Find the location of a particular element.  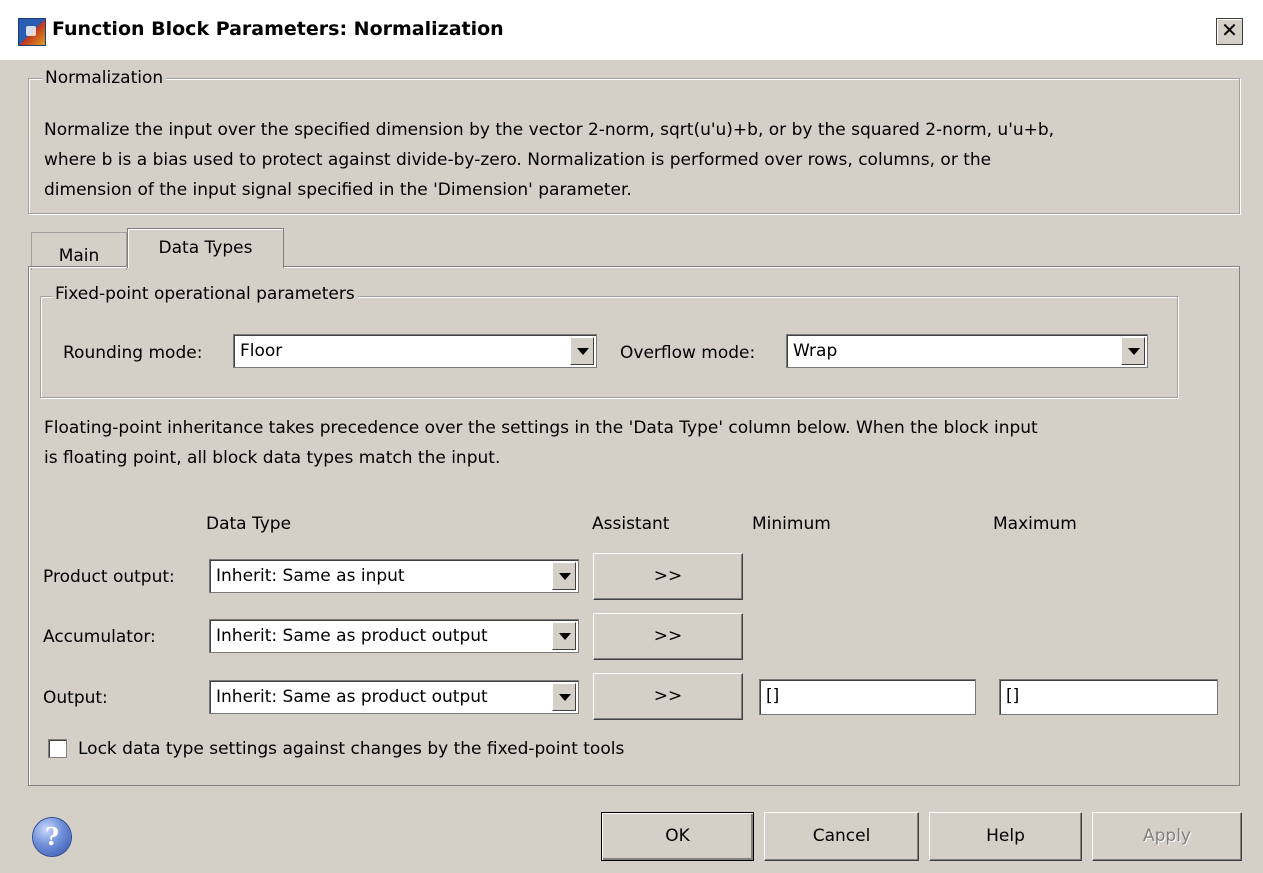

cancel-button: Cancel is located at coordinates (841, 836).